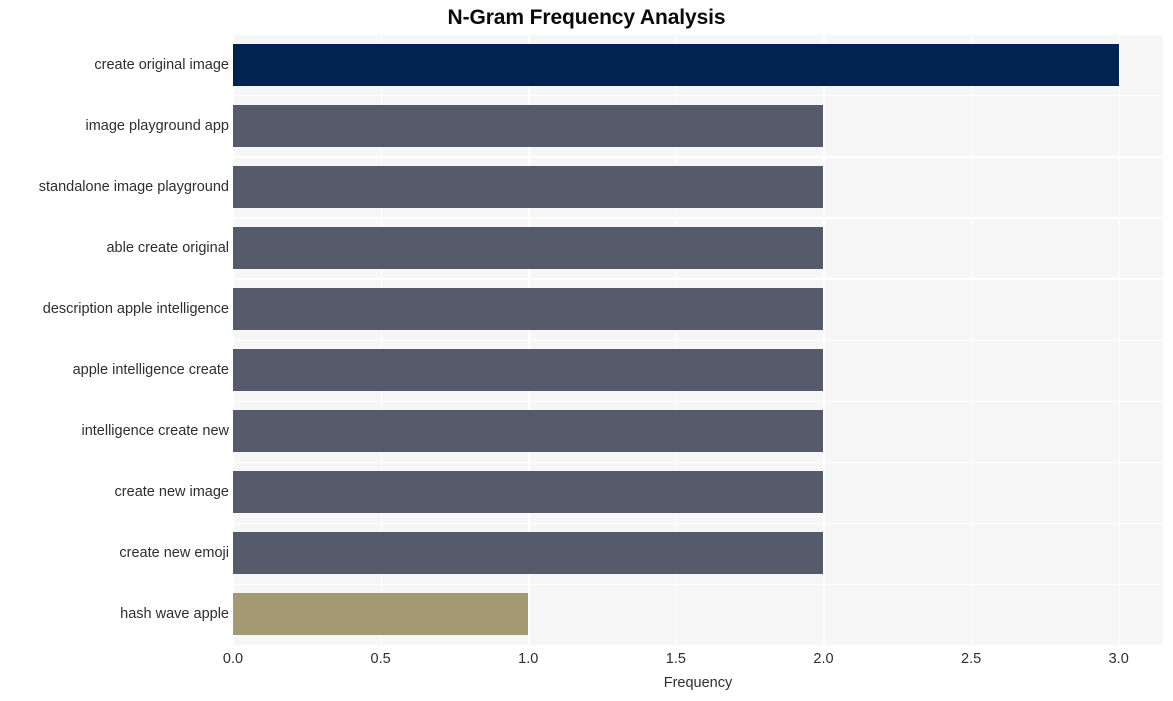 Image resolution: width=1173 pixels, height=701 pixels. I want to click on x-axis-tick-label: 2.0, so click(823, 659).